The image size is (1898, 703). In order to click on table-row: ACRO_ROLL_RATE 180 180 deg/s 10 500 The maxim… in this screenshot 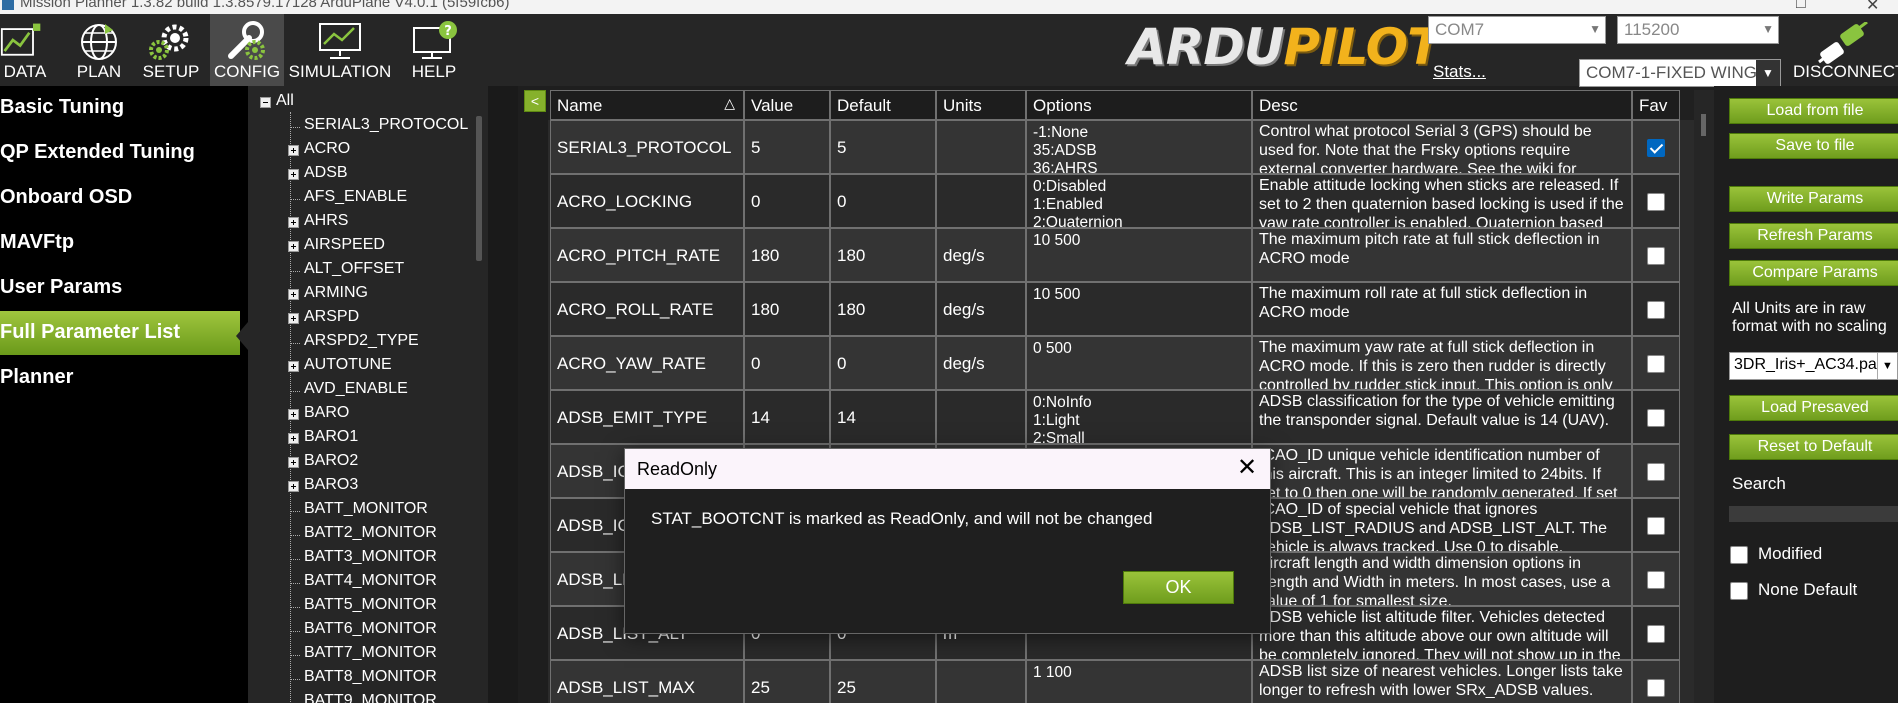, I will do `click(1121, 309)`.